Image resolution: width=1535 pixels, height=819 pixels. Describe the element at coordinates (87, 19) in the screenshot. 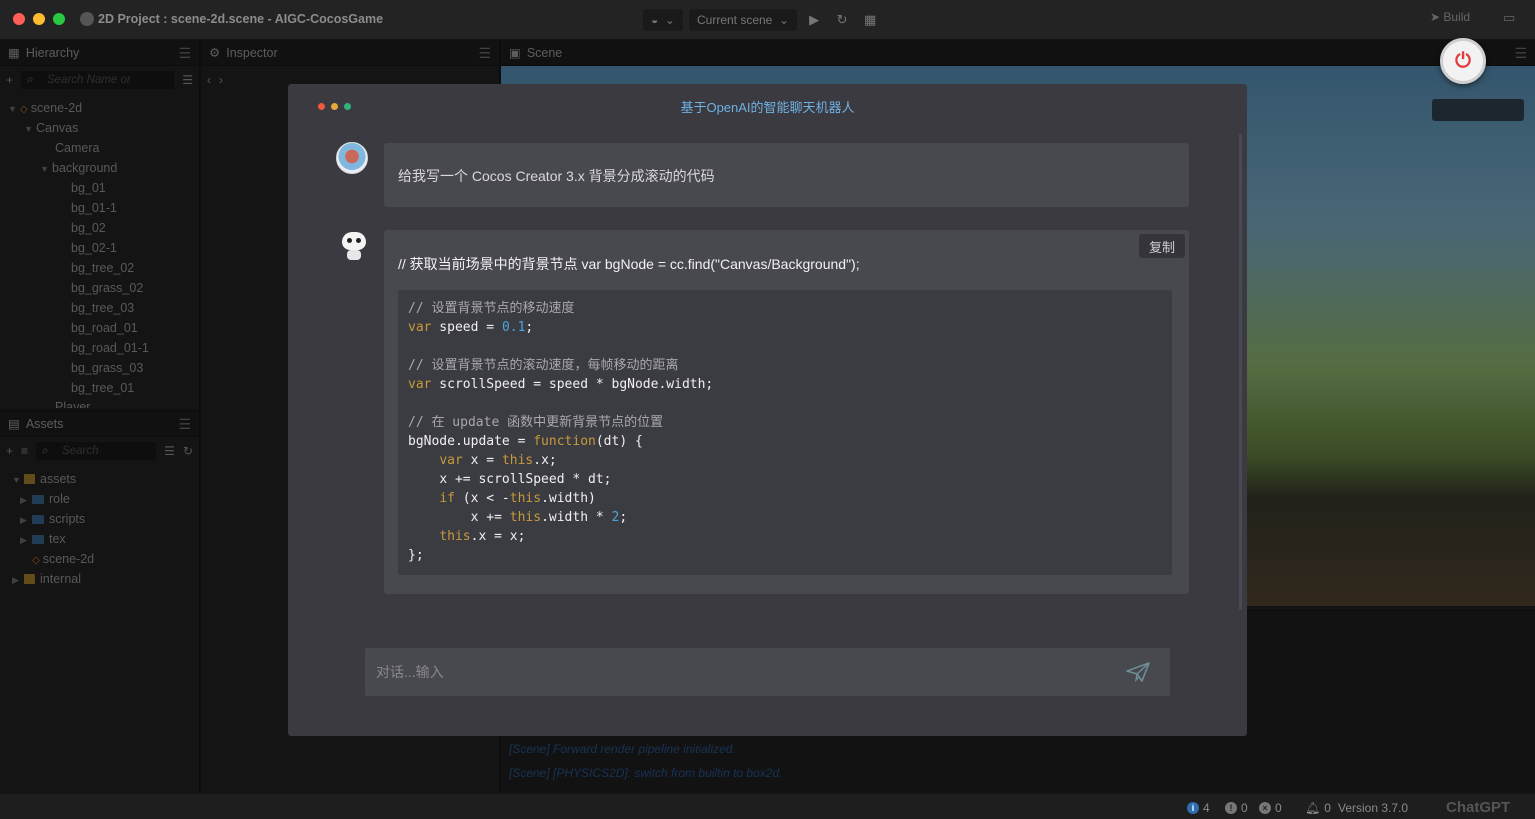

I see `project-icon` at that location.